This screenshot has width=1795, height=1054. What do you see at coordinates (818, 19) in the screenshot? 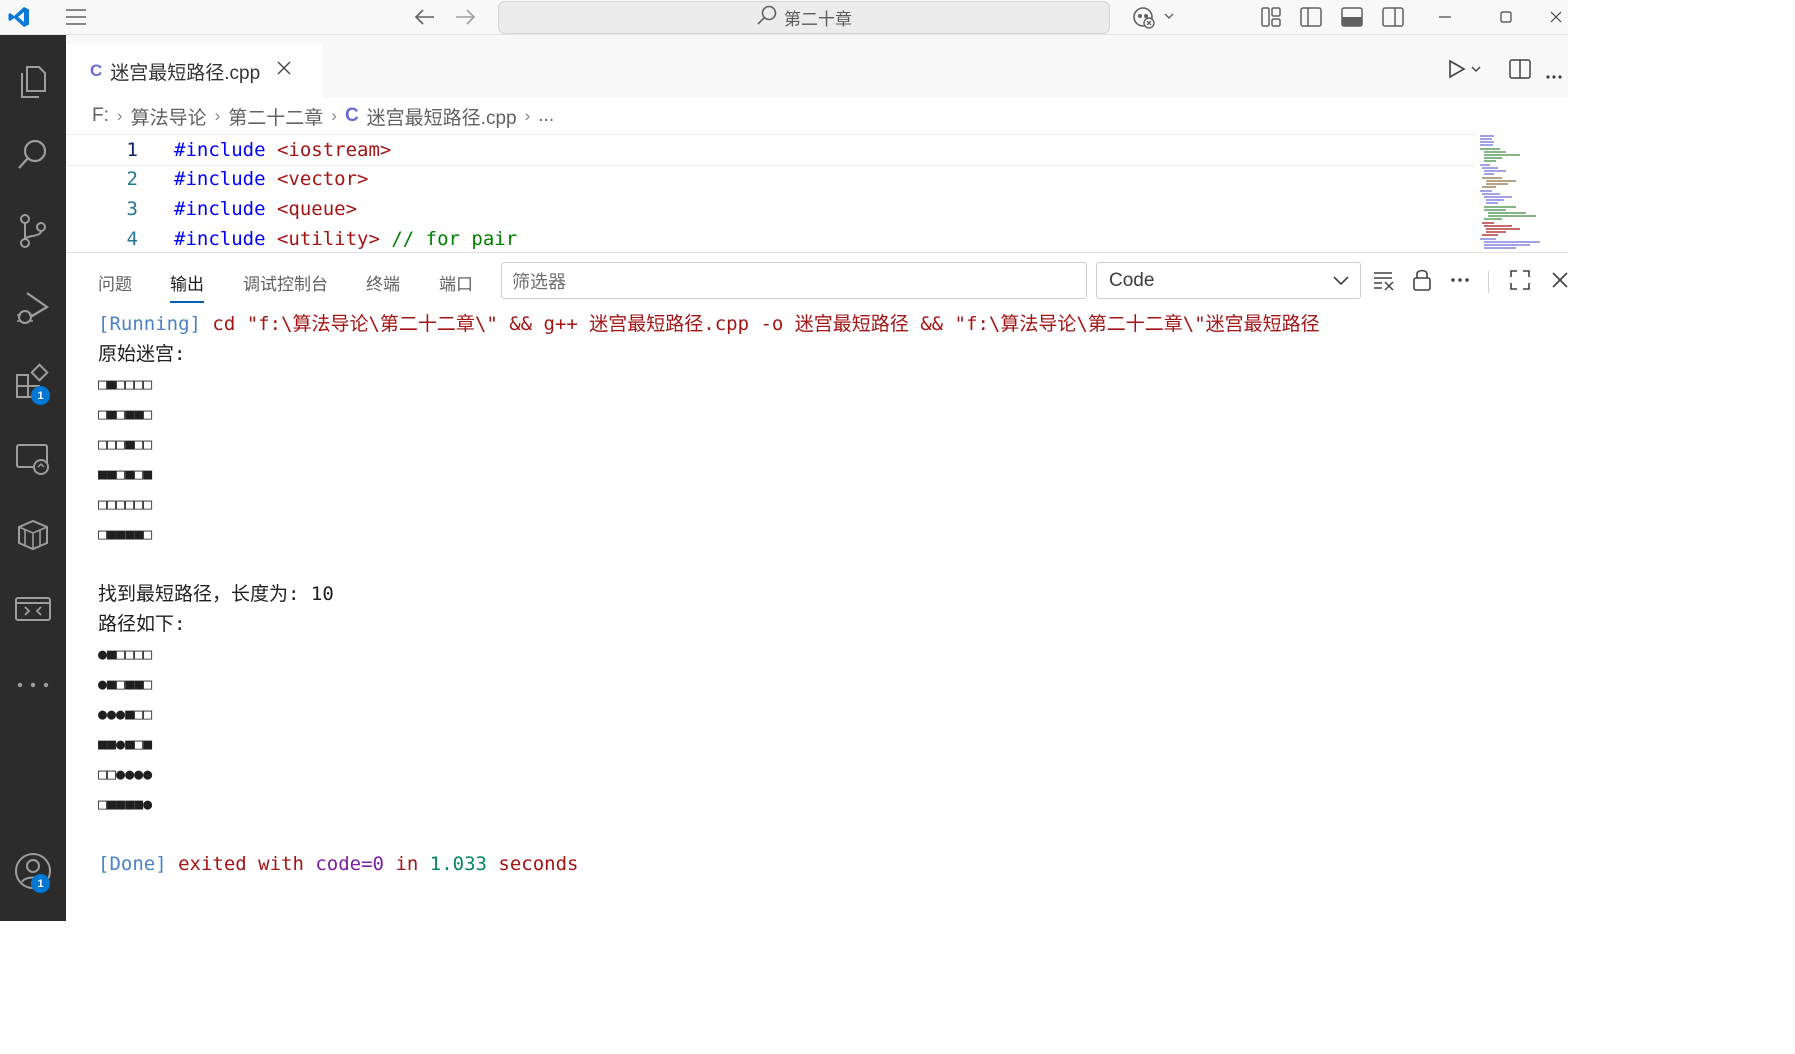
I see `command-center-text: 第二十章` at bounding box center [818, 19].